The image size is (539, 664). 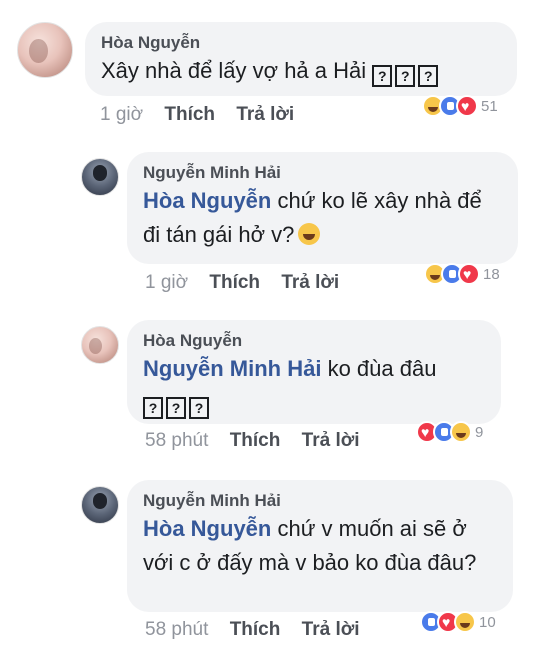 I want to click on comment-text: Xây nhà để lấy vợ hả a Hải ???, so click(x=301, y=71).